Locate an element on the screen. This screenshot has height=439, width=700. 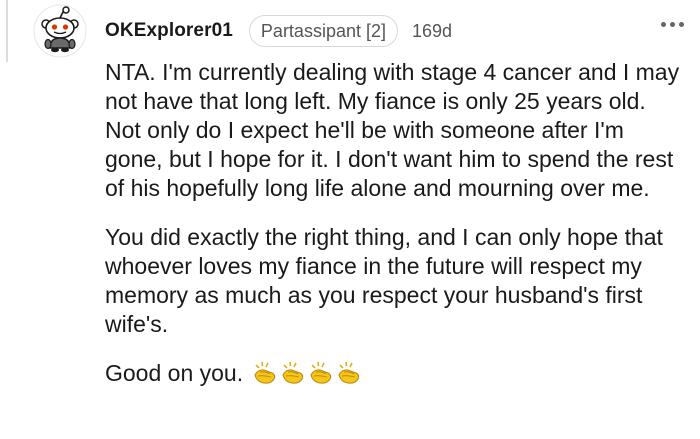
username-link: OKExplorer01 is located at coordinates (169, 31).